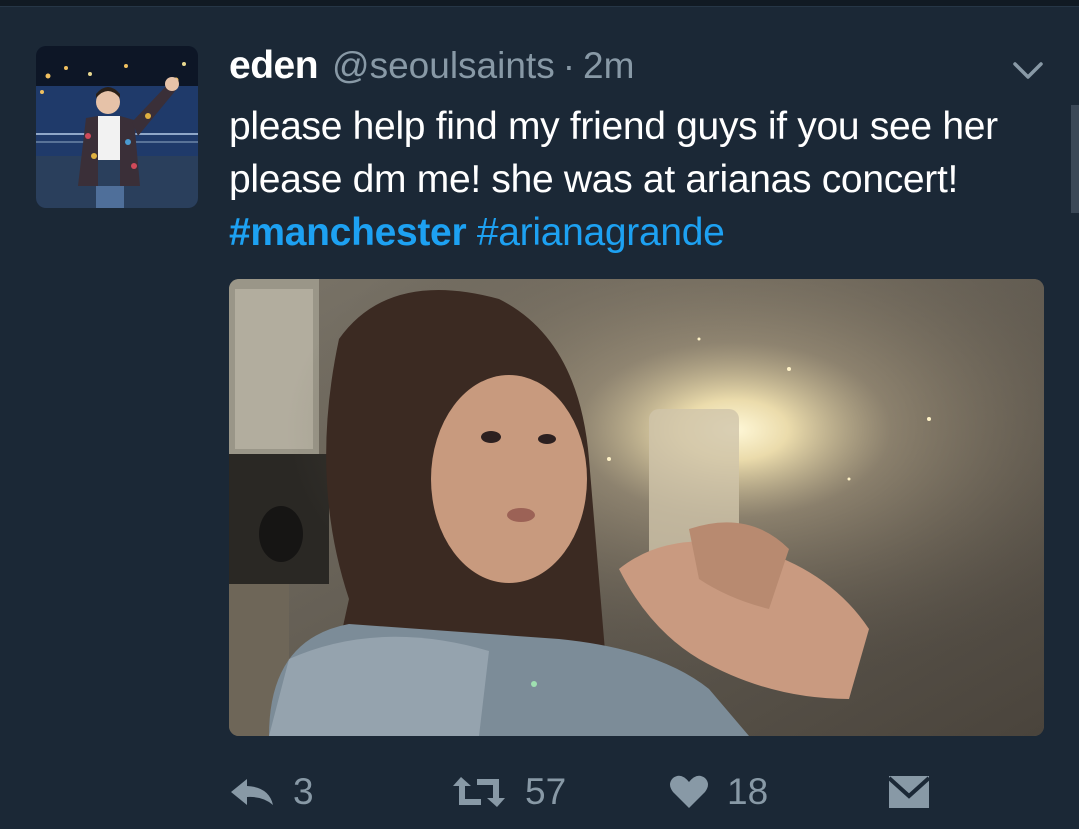 This screenshot has width=1079, height=829. I want to click on tweet-actions: 3 57 18, so click(636, 792).